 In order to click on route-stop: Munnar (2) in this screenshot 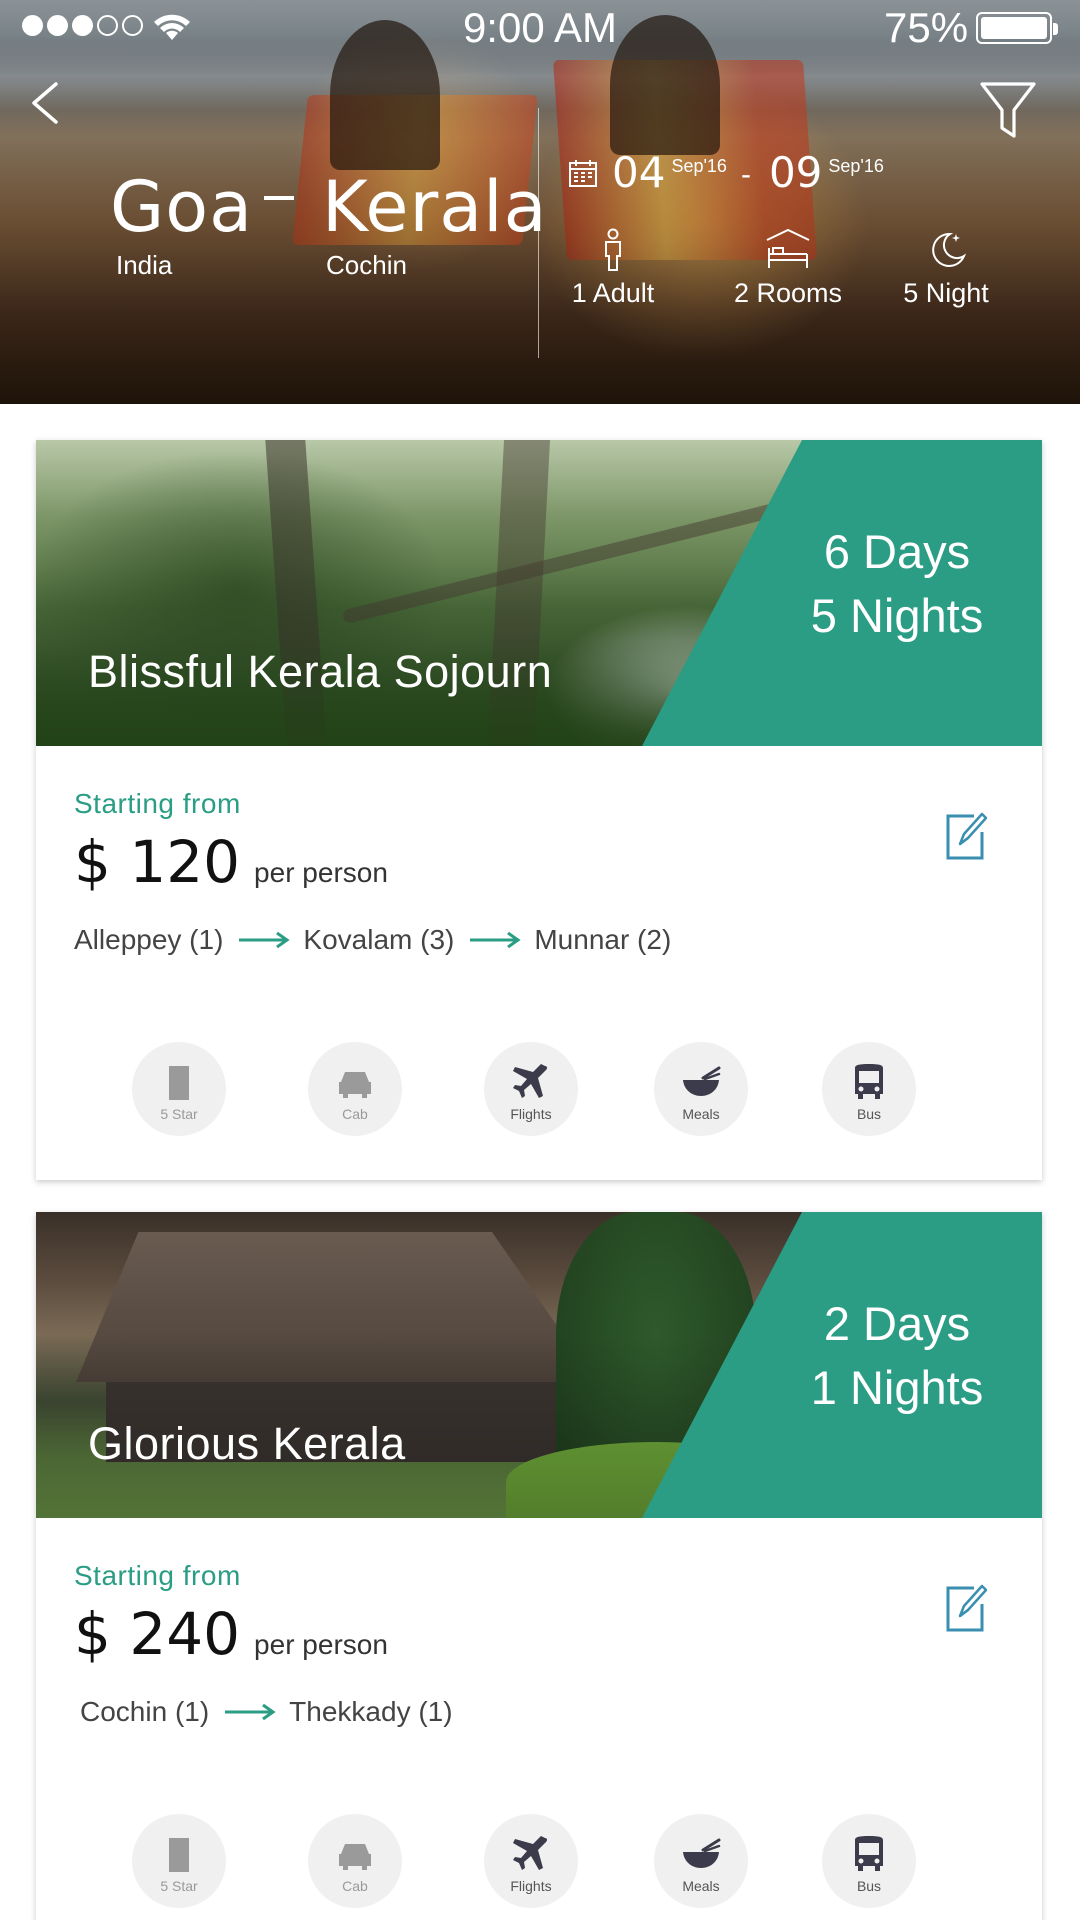, I will do `click(603, 939)`.